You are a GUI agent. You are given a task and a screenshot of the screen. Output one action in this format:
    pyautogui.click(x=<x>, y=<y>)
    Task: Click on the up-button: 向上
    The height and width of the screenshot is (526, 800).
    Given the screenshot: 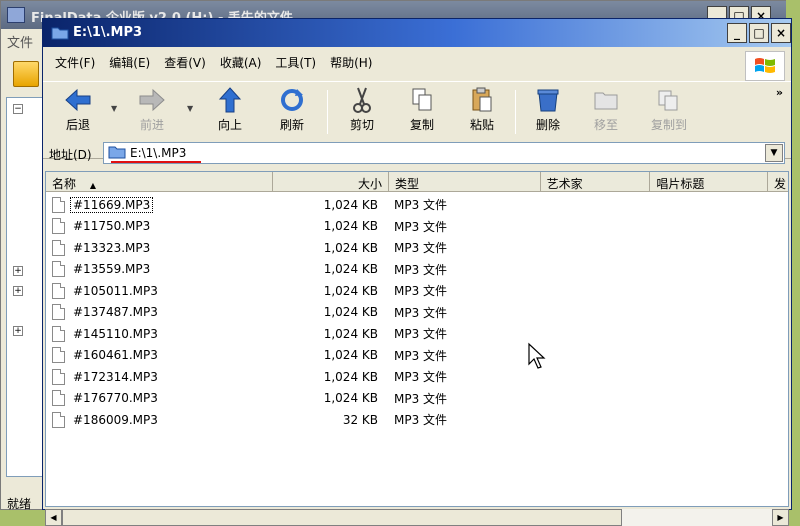 What is the action you would take?
    pyautogui.click(x=230, y=110)
    